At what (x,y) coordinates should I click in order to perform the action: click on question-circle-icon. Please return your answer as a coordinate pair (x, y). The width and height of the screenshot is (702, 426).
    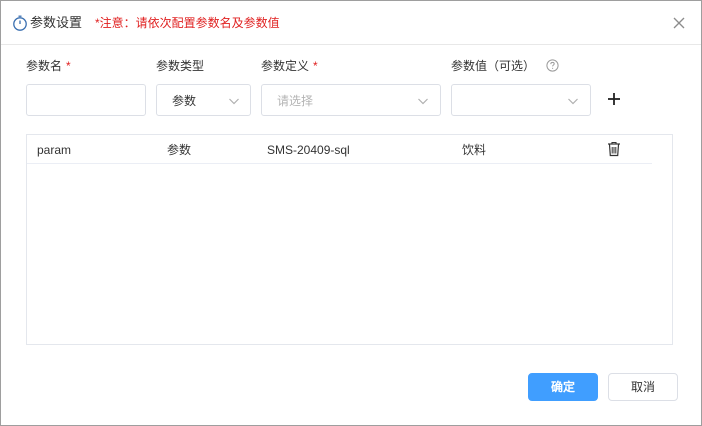
    Looking at the image, I should click on (552, 65).